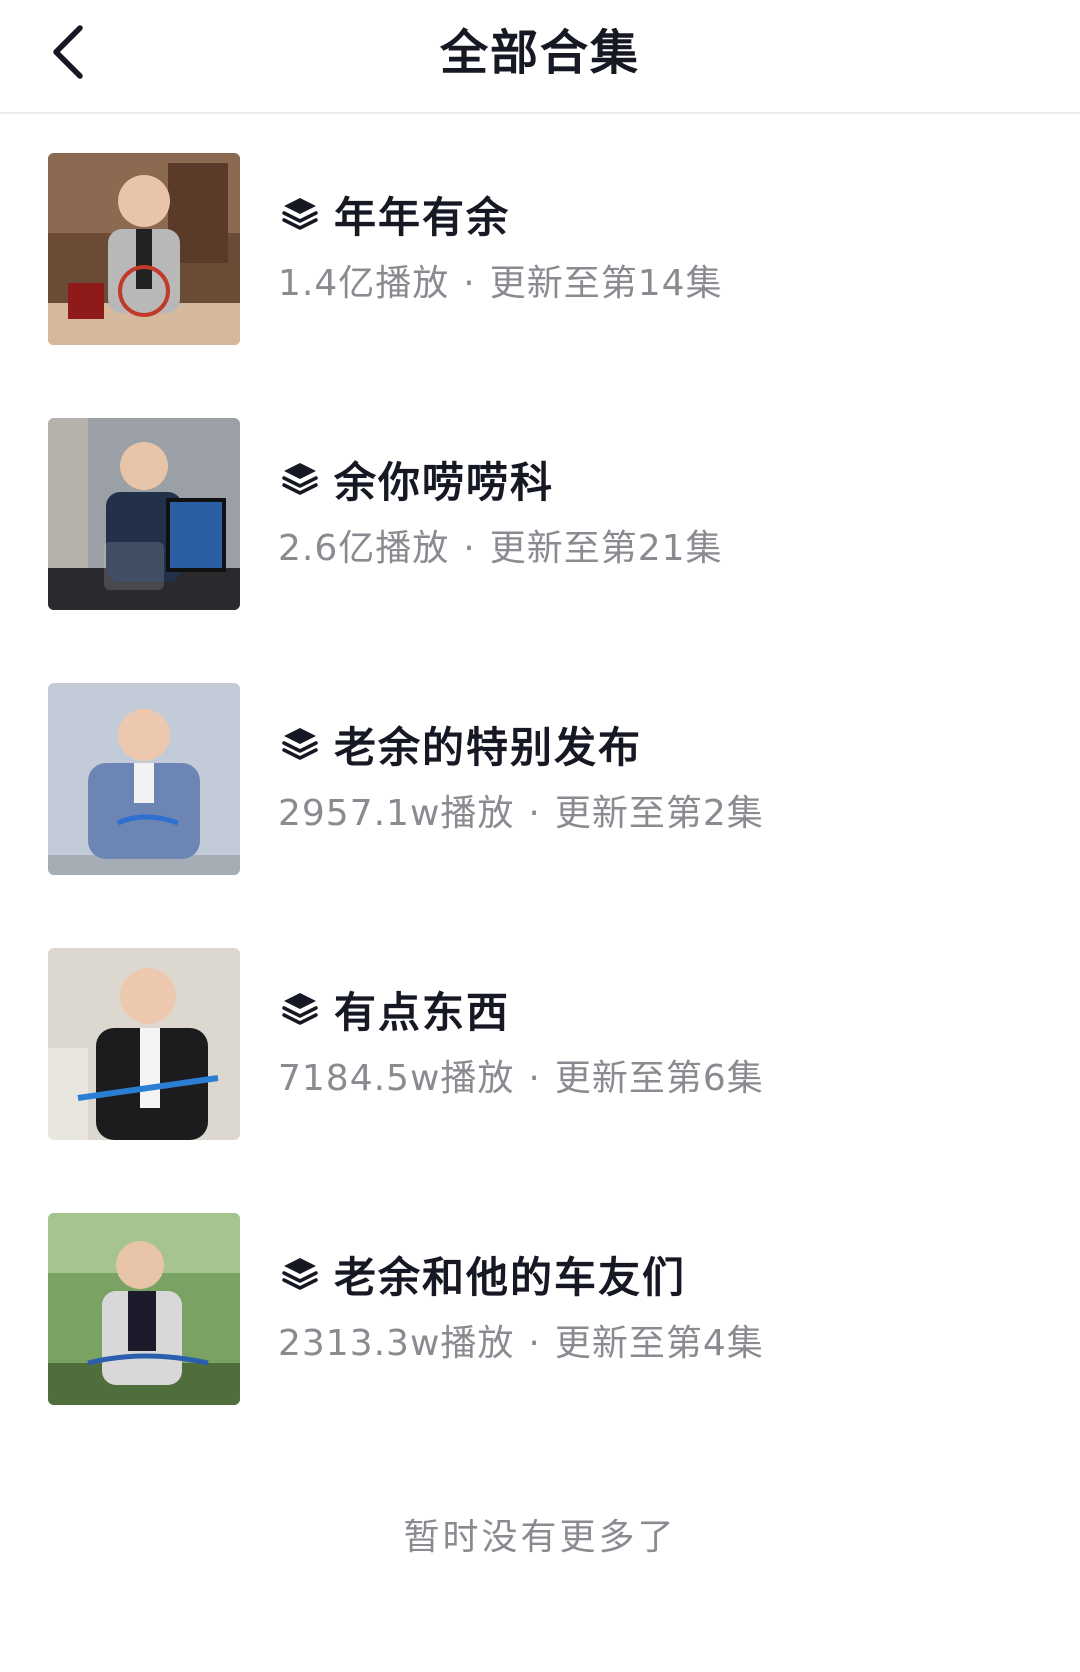 The image size is (1080, 1672). I want to click on top-bar: 全部合集, so click(540, 57).